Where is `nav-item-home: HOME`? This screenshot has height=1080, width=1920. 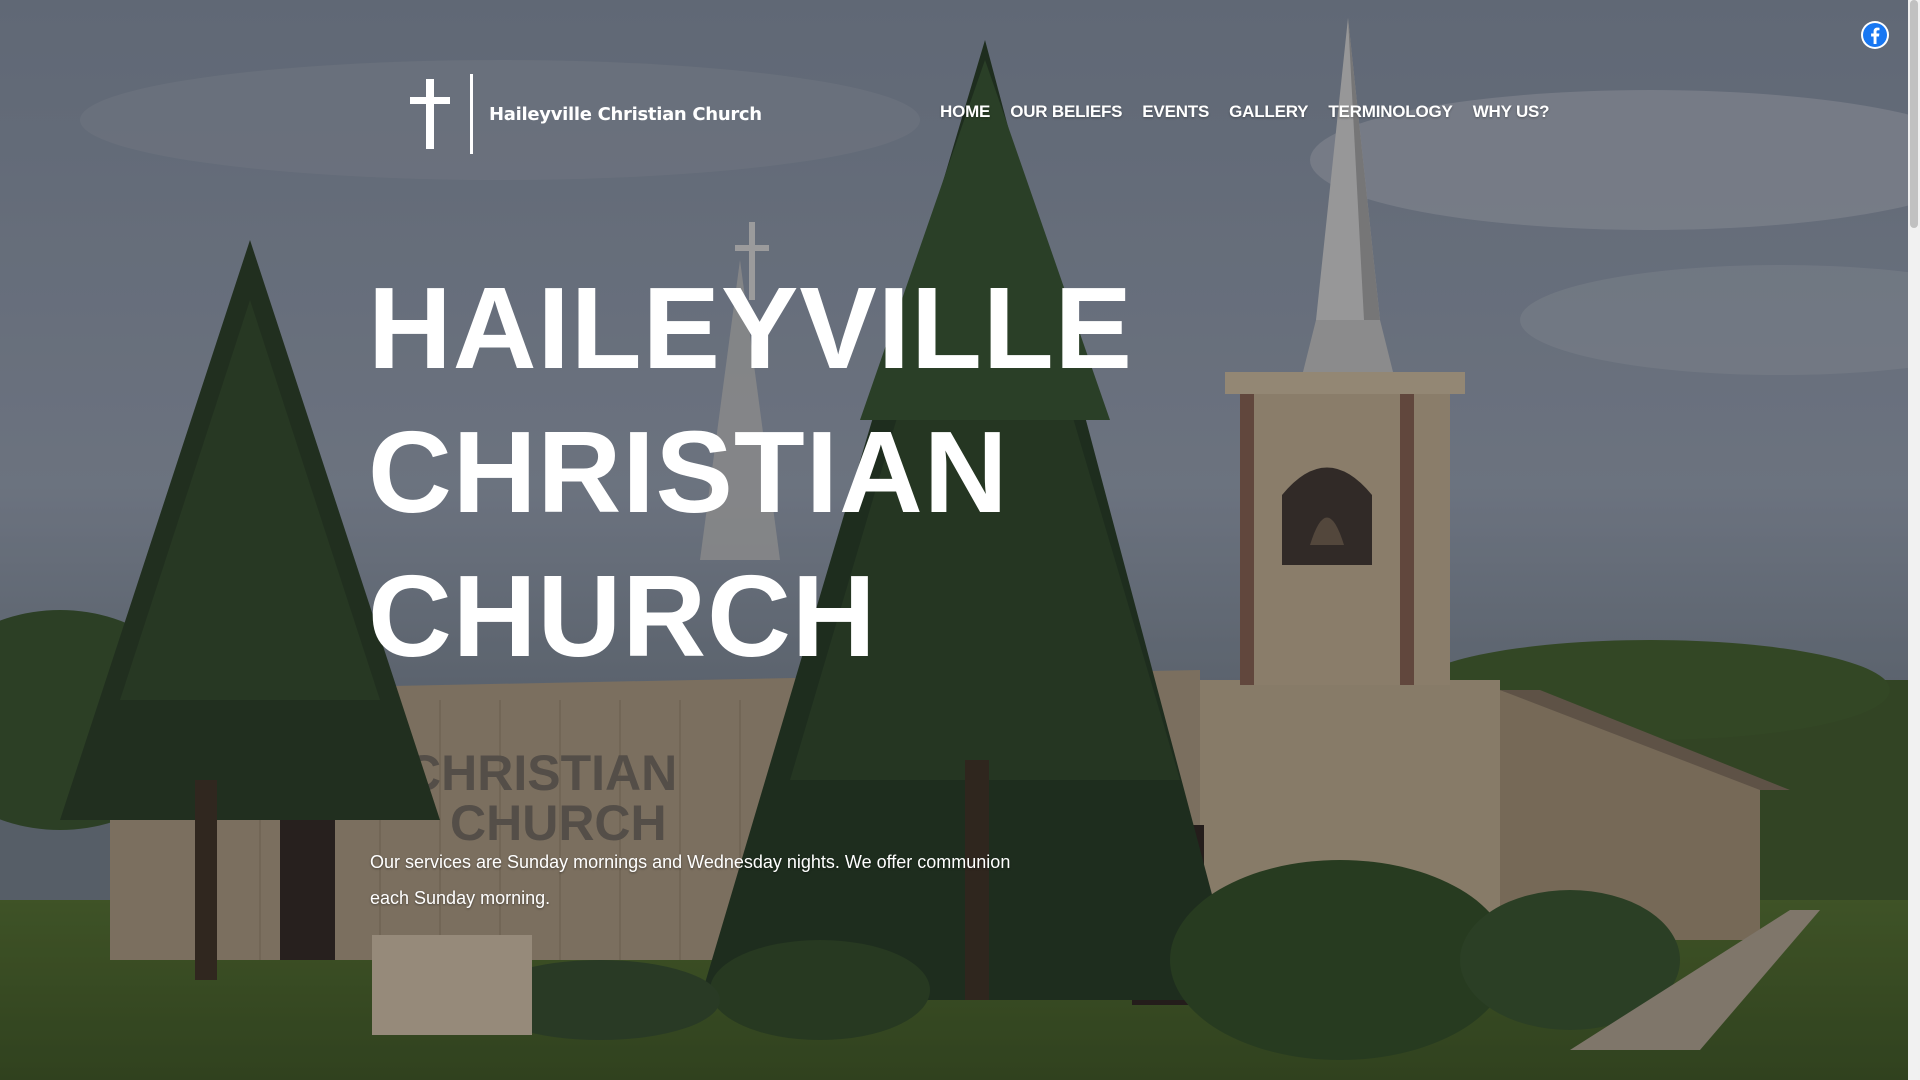 nav-item-home: HOME is located at coordinates (965, 112).